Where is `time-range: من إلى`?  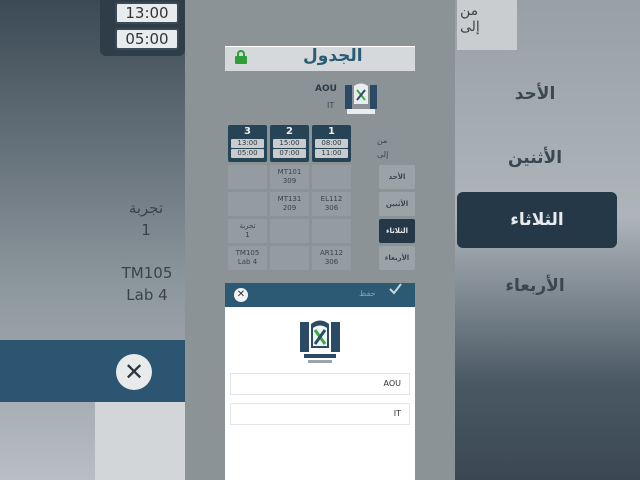 time-range: من إلى is located at coordinates (396, 148).